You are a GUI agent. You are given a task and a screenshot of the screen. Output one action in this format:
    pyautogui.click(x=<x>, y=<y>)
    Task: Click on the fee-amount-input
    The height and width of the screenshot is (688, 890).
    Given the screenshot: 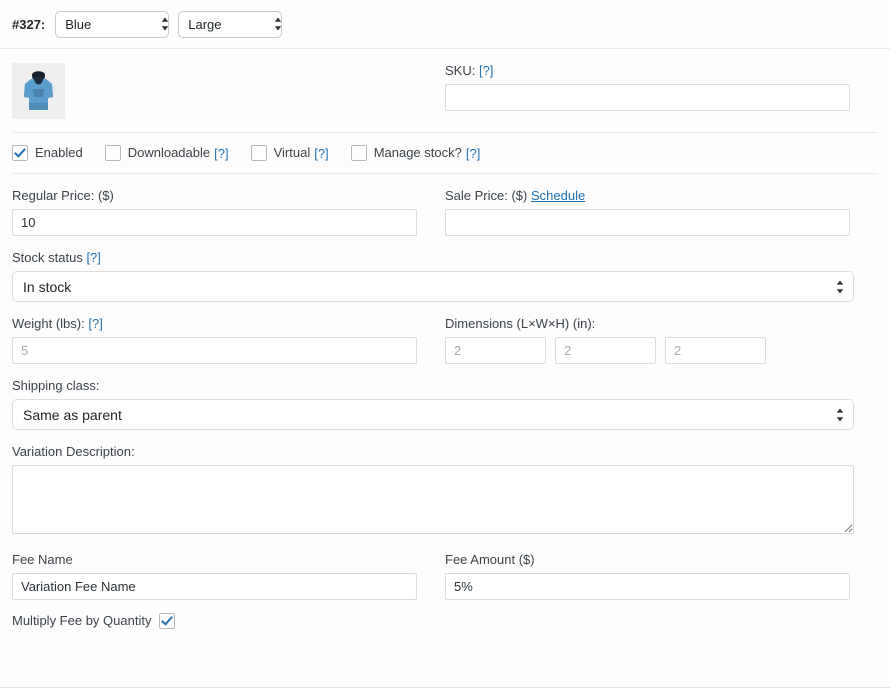 What is the action you would take?
    pyautogui.click(x=647, y=586)
    